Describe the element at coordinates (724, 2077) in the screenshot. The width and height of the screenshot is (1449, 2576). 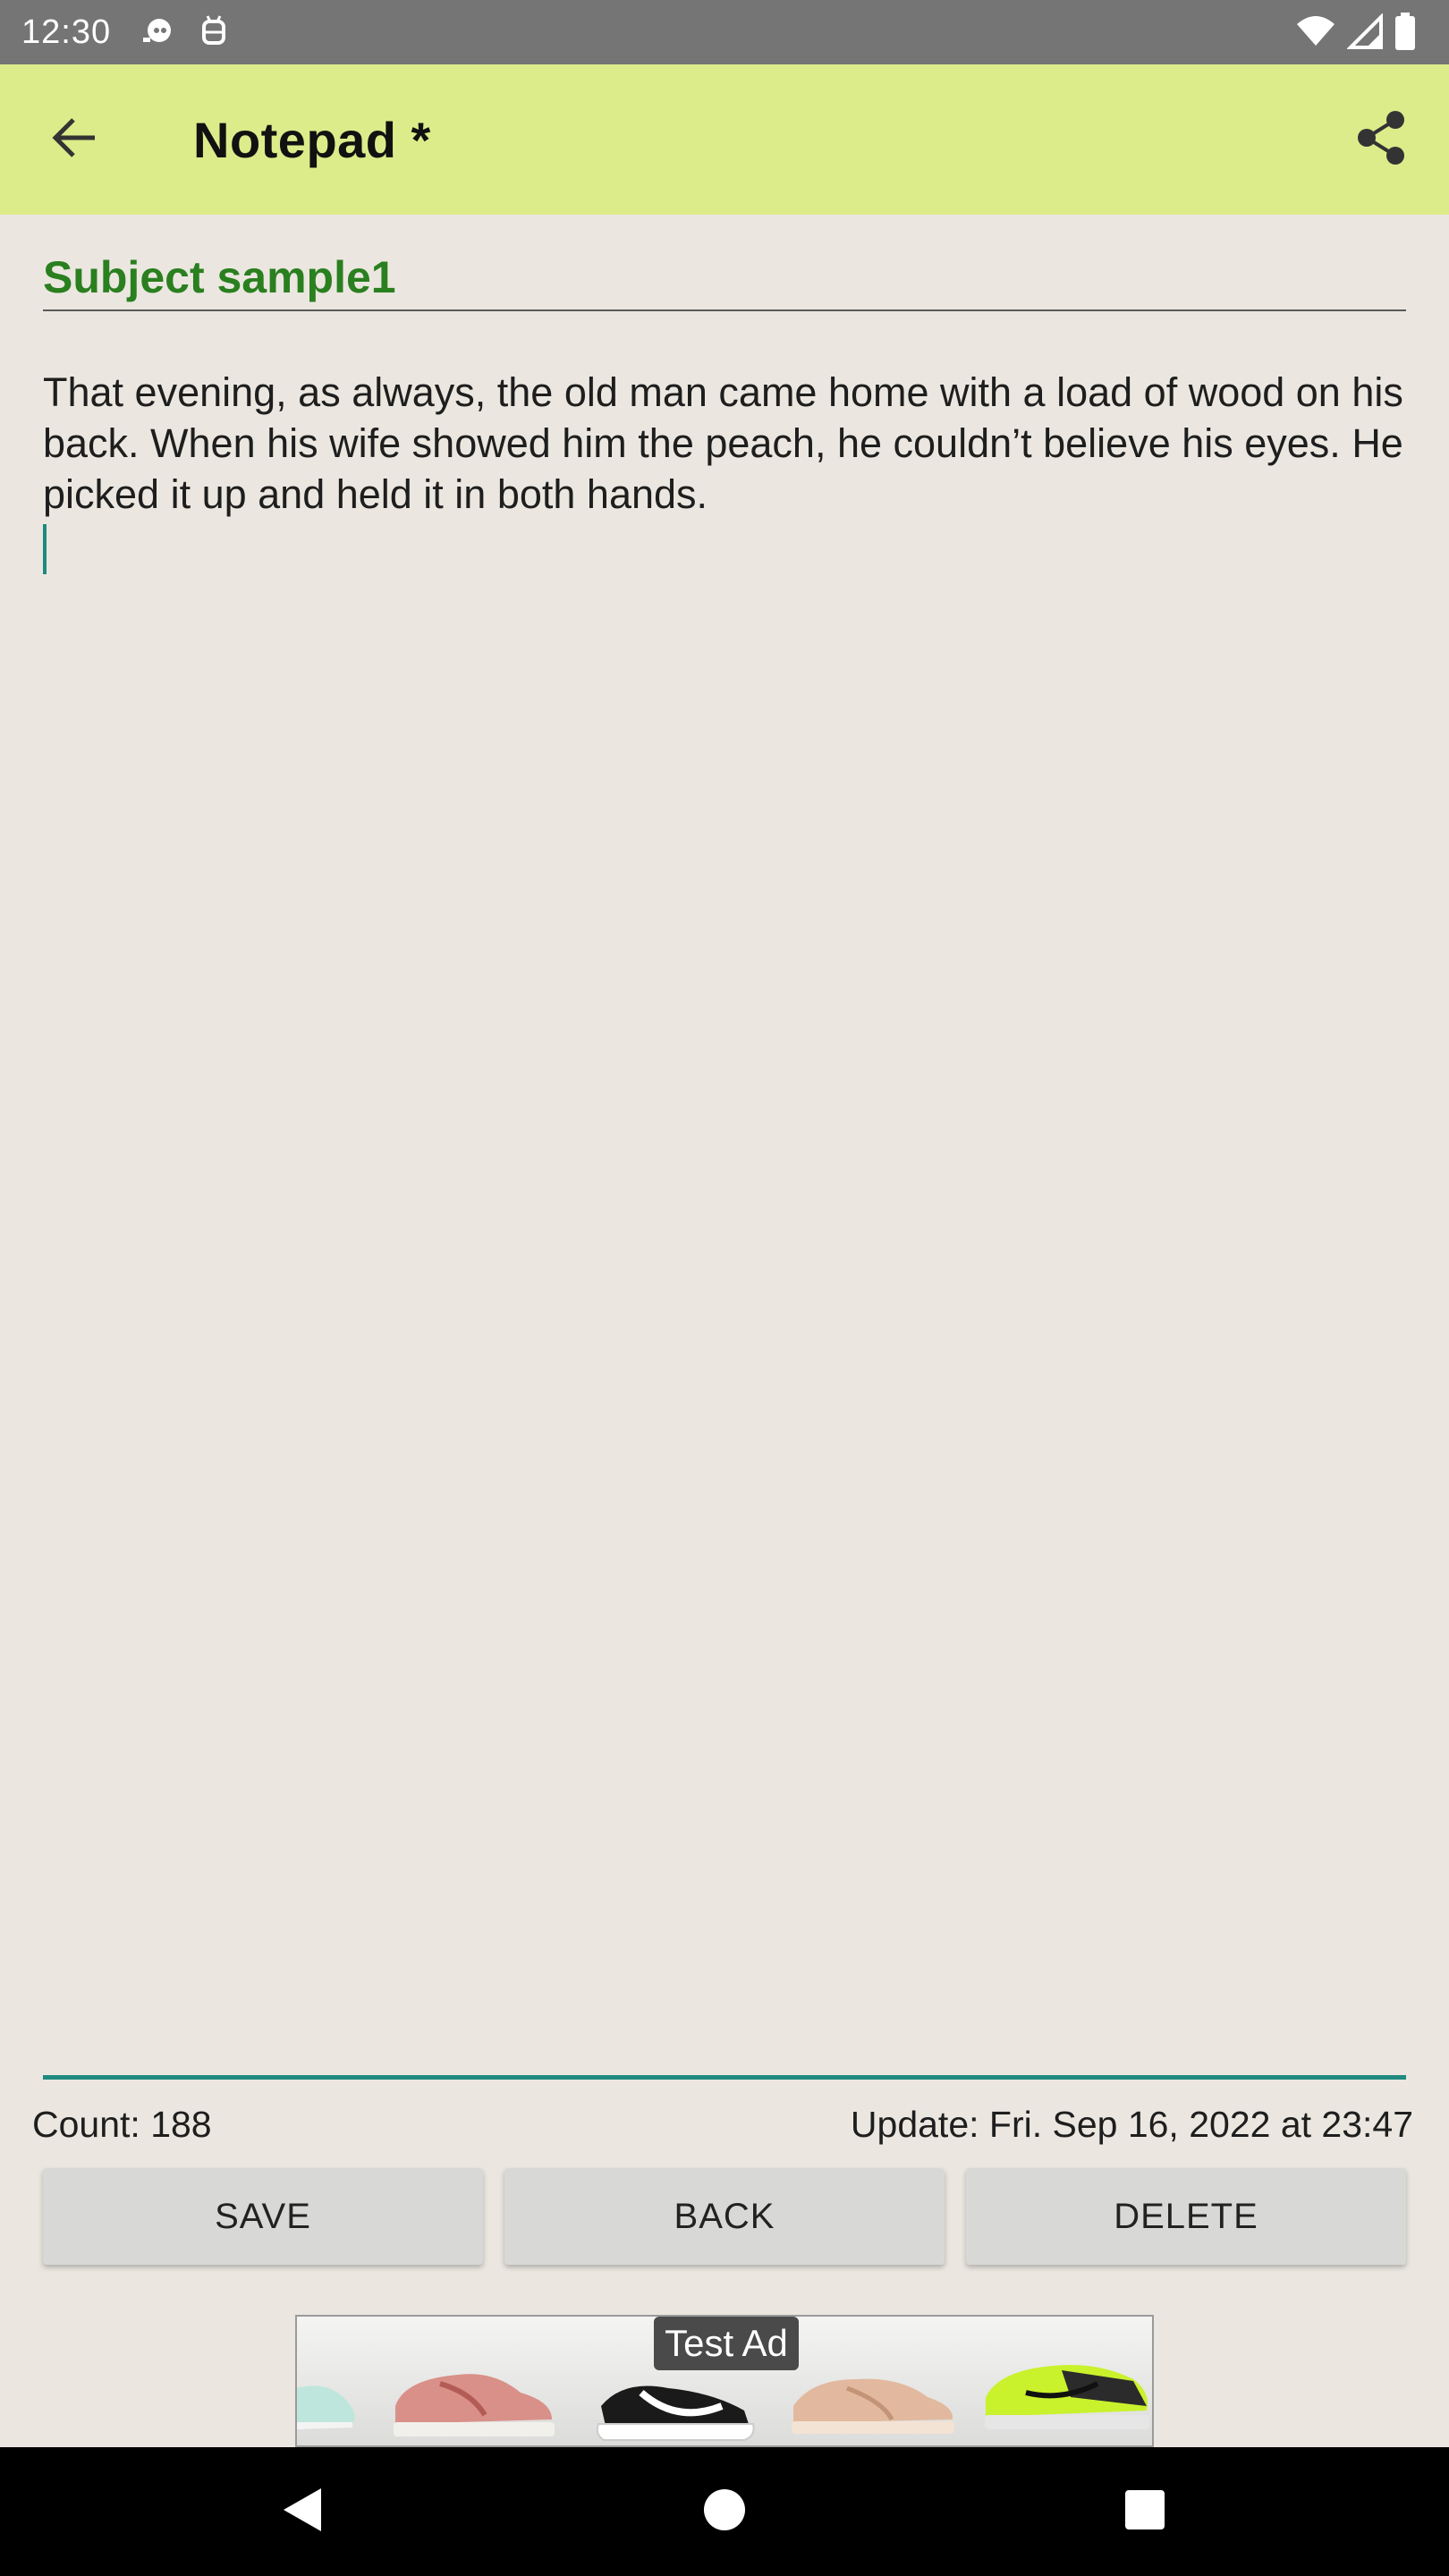
I see `body-underline` at that location.